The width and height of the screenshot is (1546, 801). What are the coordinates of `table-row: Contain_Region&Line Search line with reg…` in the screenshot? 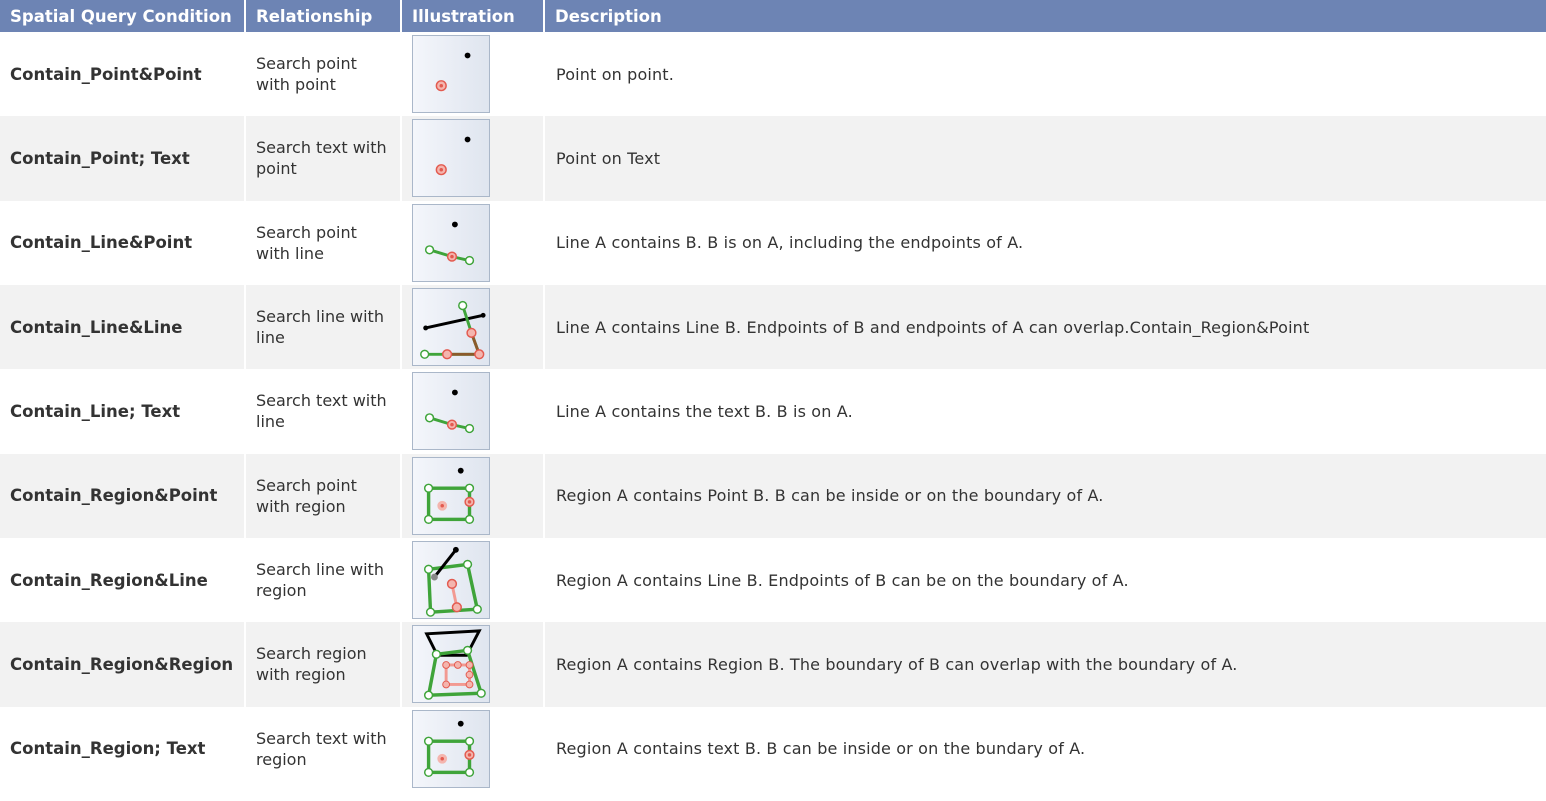 It's located at (773, 580).